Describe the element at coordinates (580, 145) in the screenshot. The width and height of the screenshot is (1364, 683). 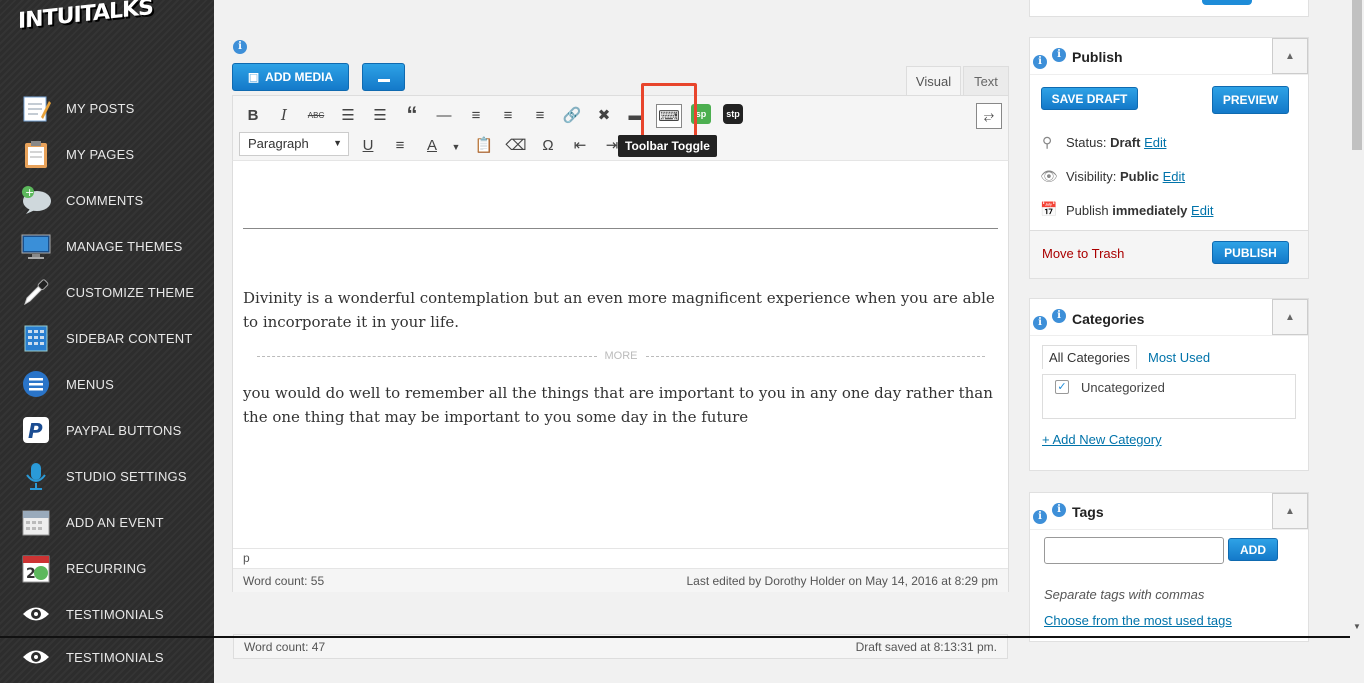
I see `outdent-icon: ⇤` at that location.